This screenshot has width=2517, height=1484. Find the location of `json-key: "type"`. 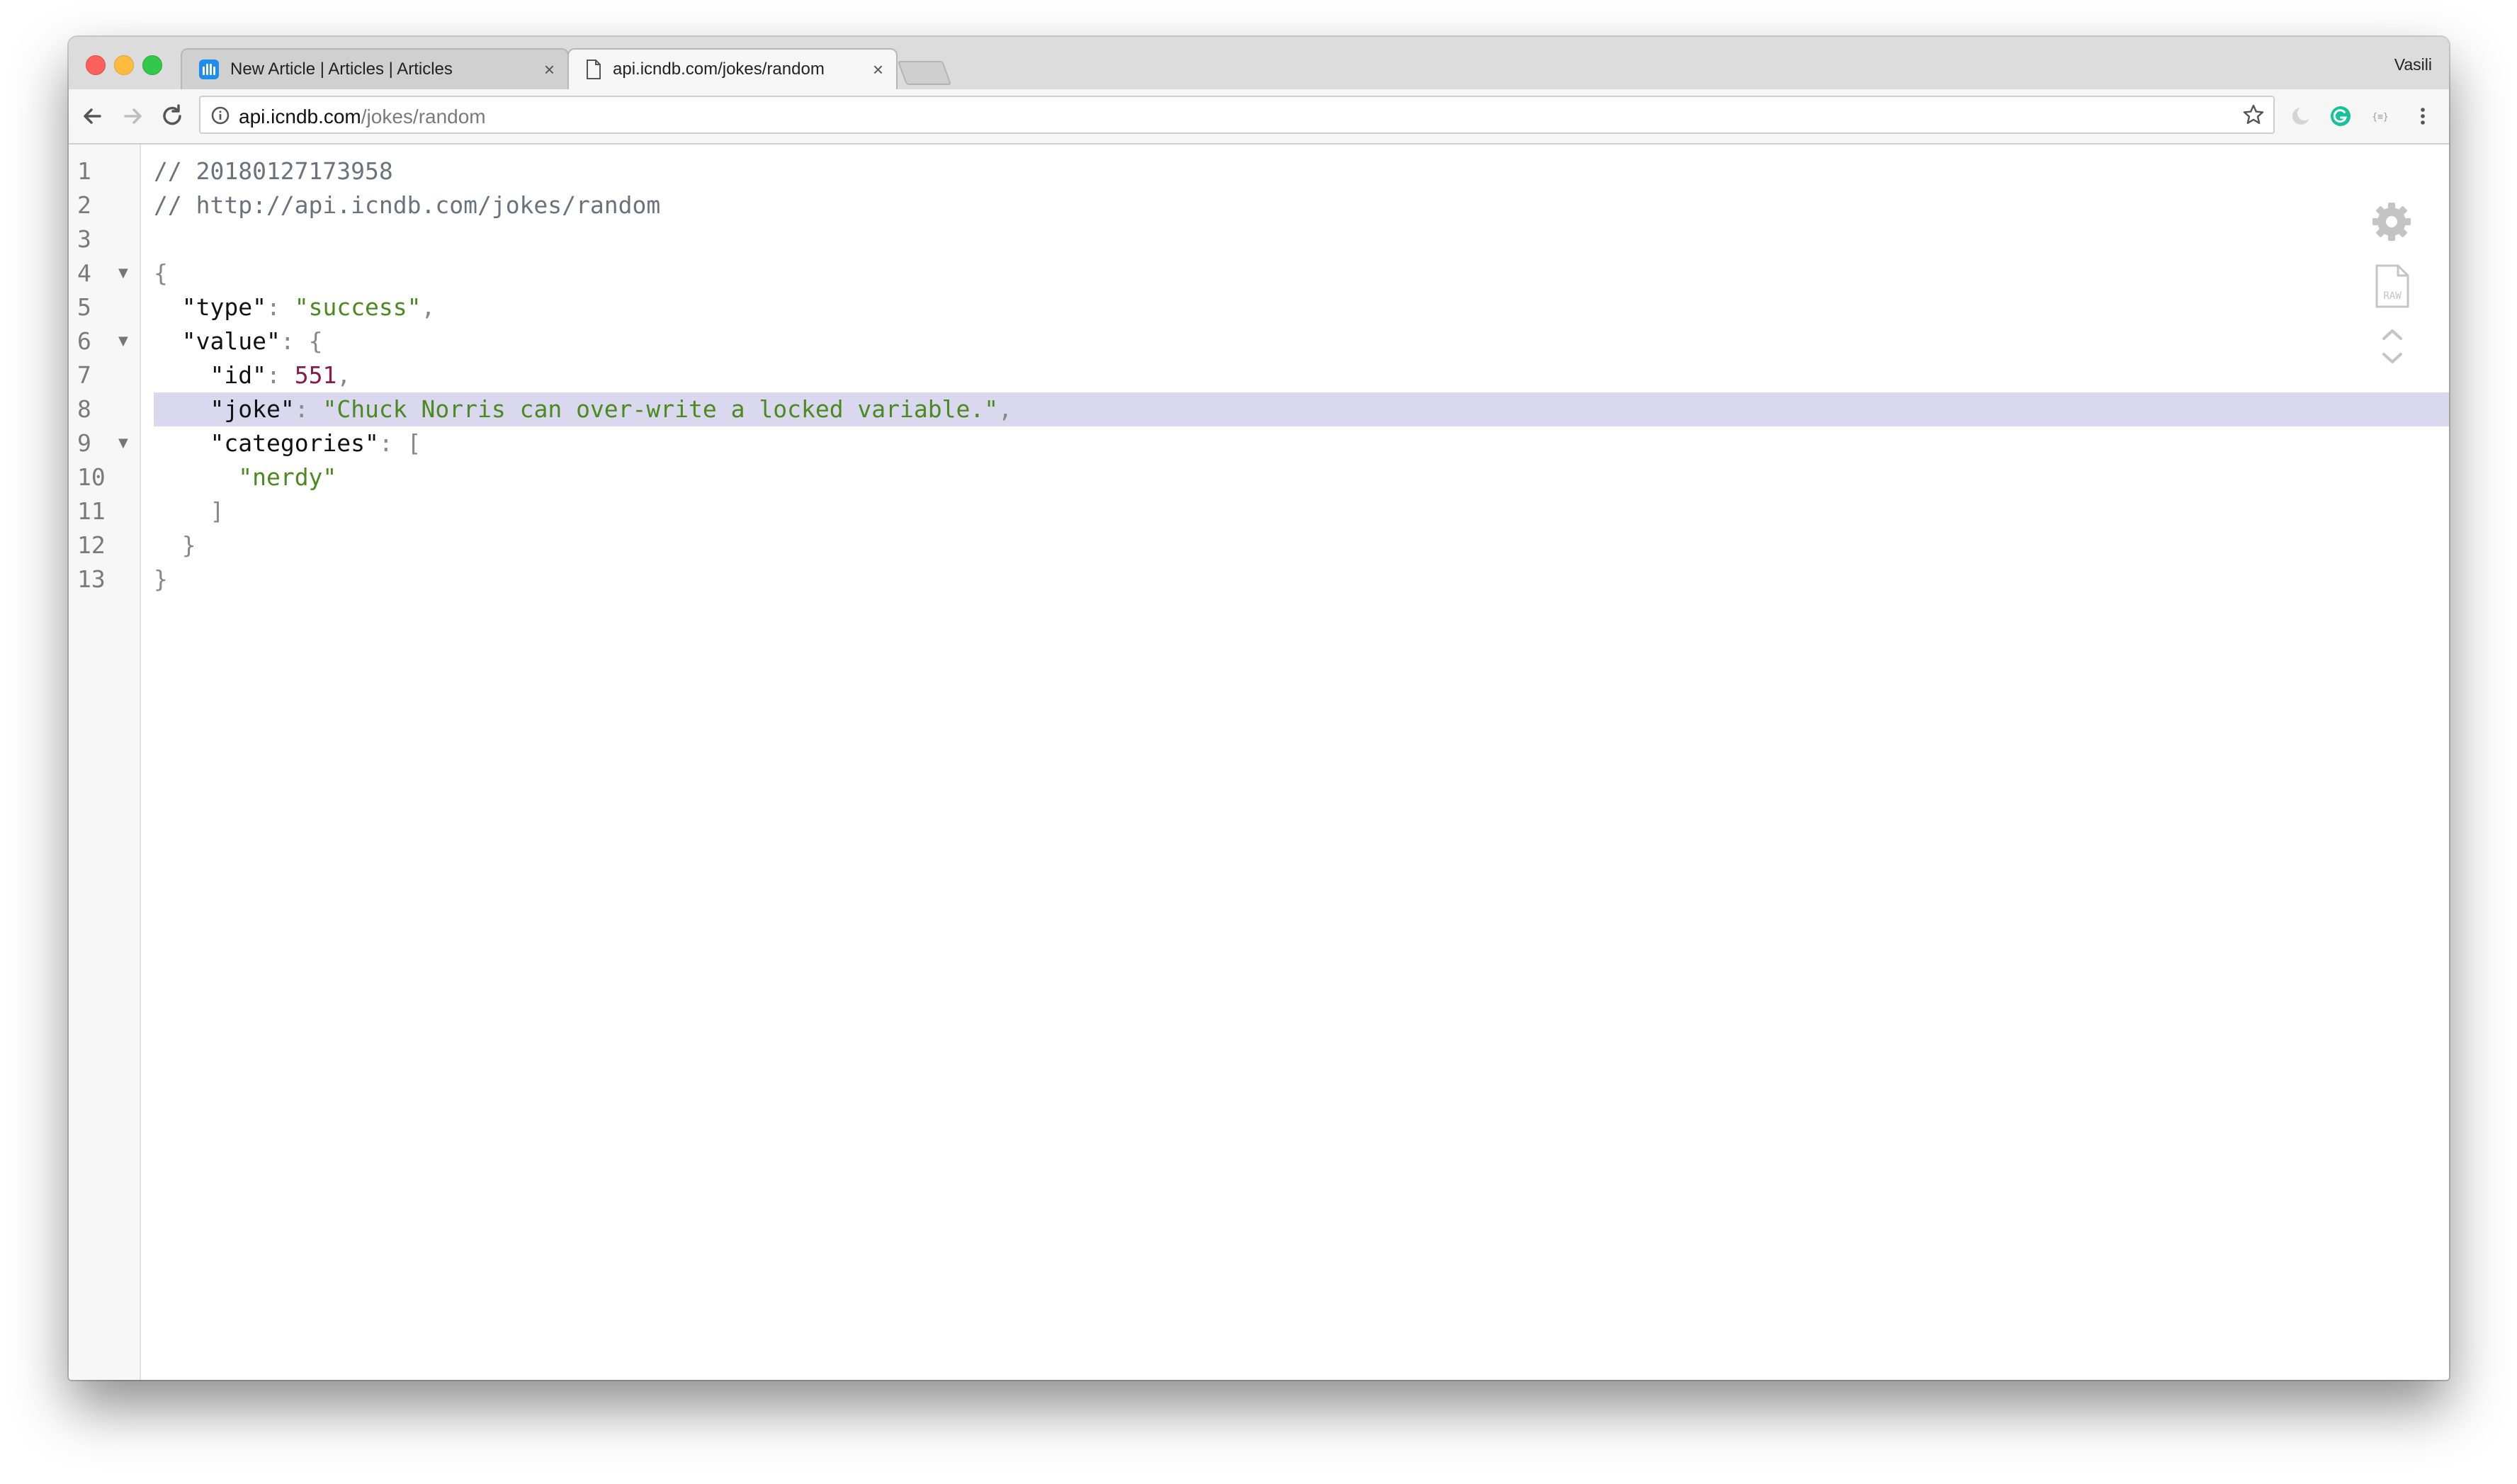

json-key: "type" is located at coordinates (223, 307).